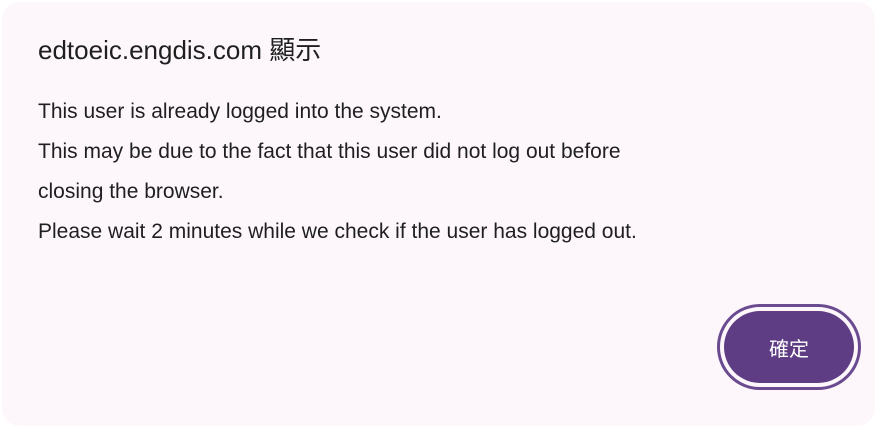 The width and height of the screenshot is (881, 432). What do you see at coordinates (789, 347) in the screenshot?
I see `ok-button: 確定` at bounding box center [789, 347].